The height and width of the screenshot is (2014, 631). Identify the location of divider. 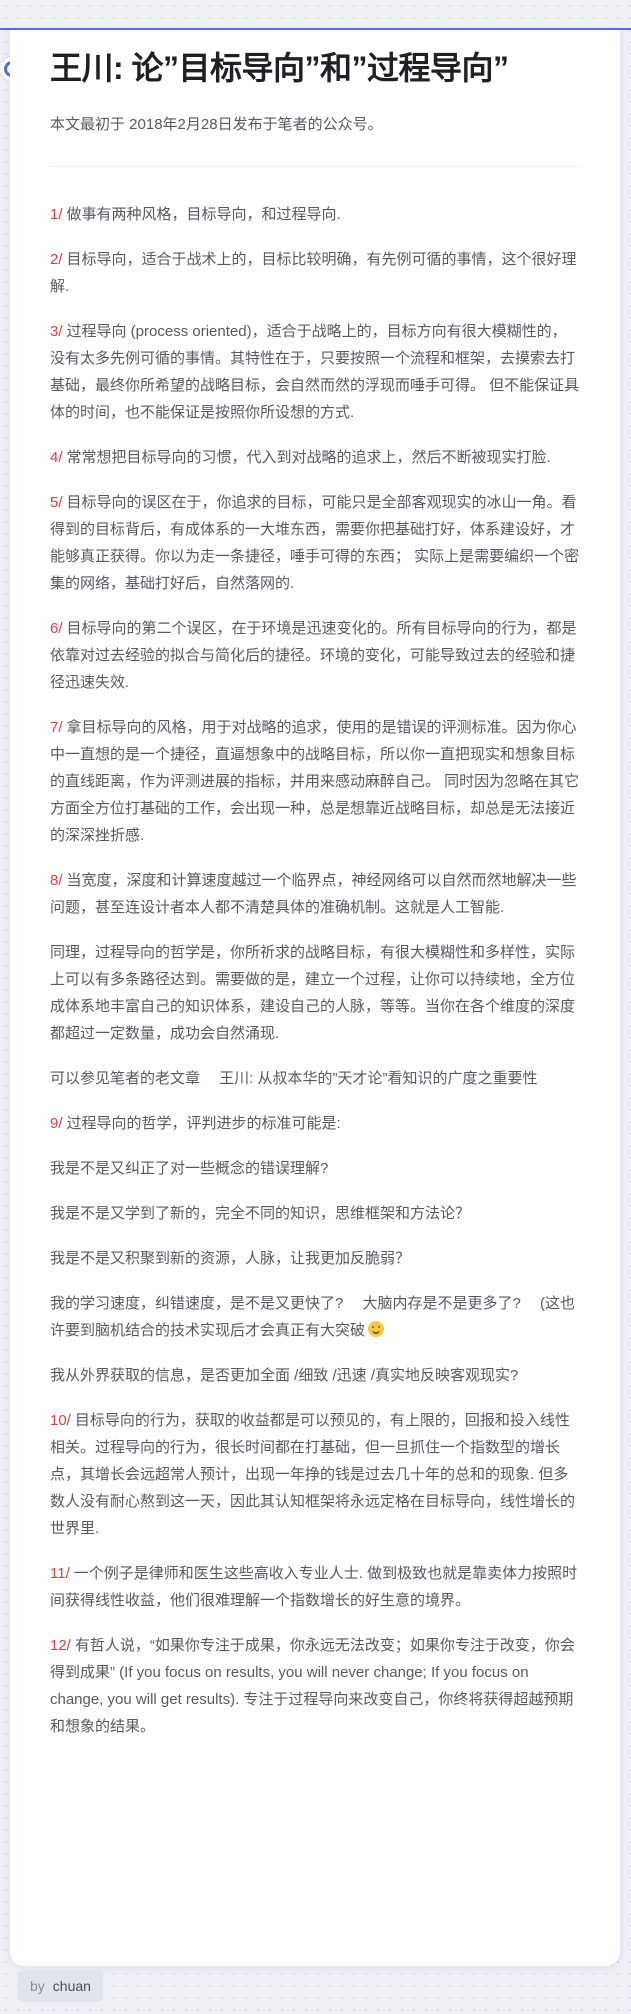
(315, 166).